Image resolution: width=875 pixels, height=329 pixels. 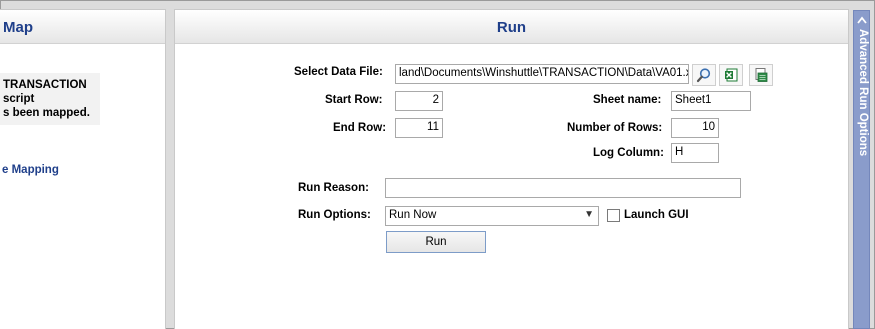 I want to click on excel-icon, so click(x=731, y=75).